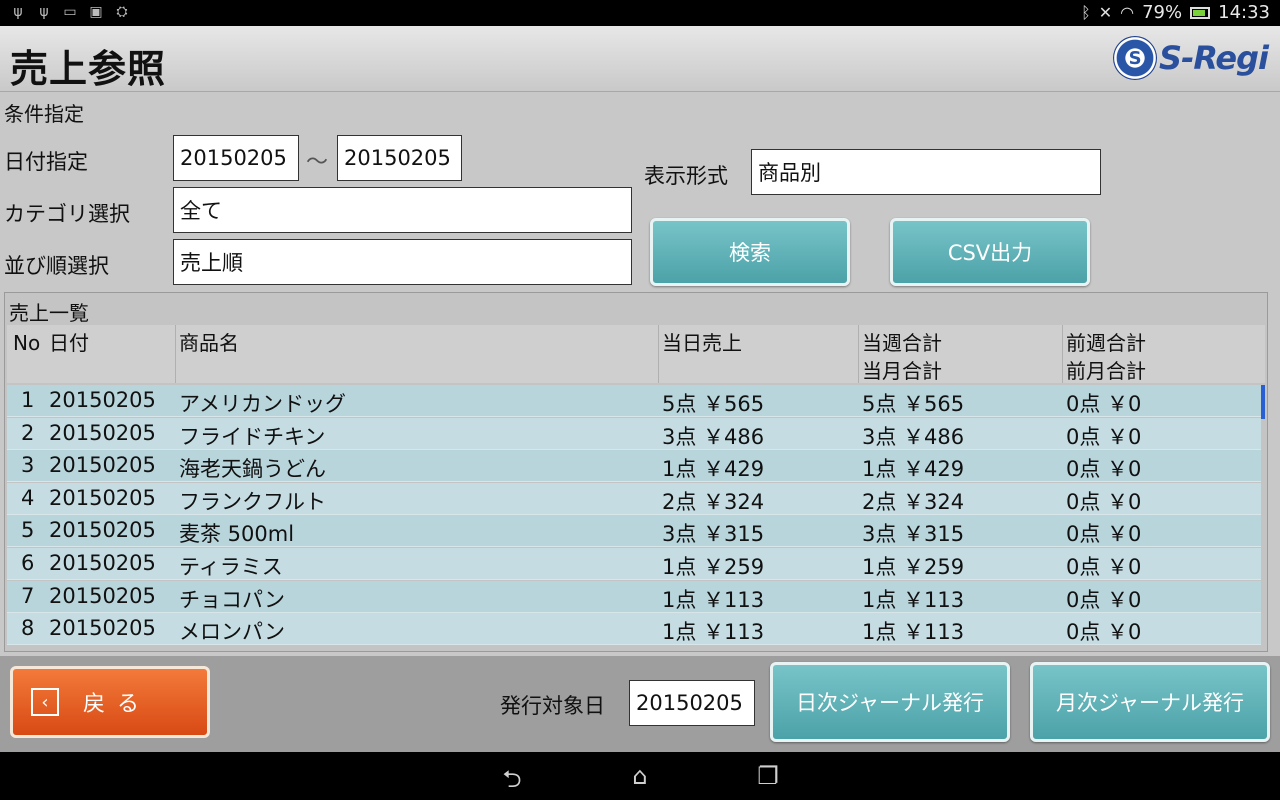  Describe the element at coordinates (56, 266) in the screenshot. I see `sort-label: 並び順選択` at that location.